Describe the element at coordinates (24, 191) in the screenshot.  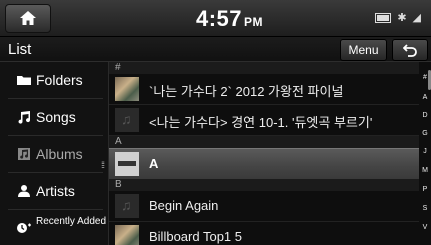
I see `person-icon` at that location.